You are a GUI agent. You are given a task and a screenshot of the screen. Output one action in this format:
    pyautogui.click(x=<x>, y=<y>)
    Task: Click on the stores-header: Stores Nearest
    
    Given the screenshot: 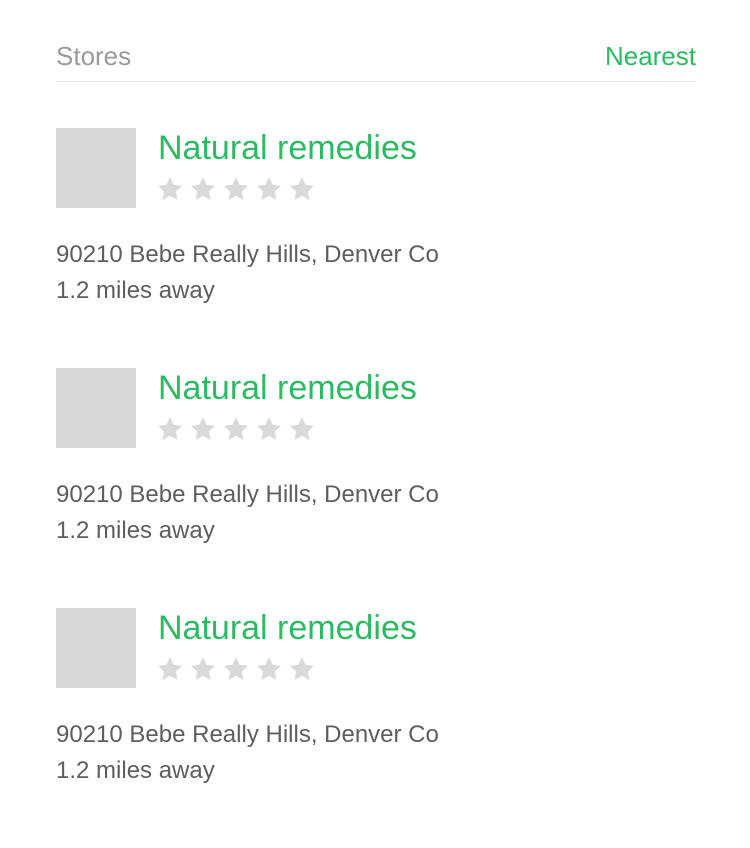 What is the action you would take?
    pyautogui.click(x=376, y=59)
    